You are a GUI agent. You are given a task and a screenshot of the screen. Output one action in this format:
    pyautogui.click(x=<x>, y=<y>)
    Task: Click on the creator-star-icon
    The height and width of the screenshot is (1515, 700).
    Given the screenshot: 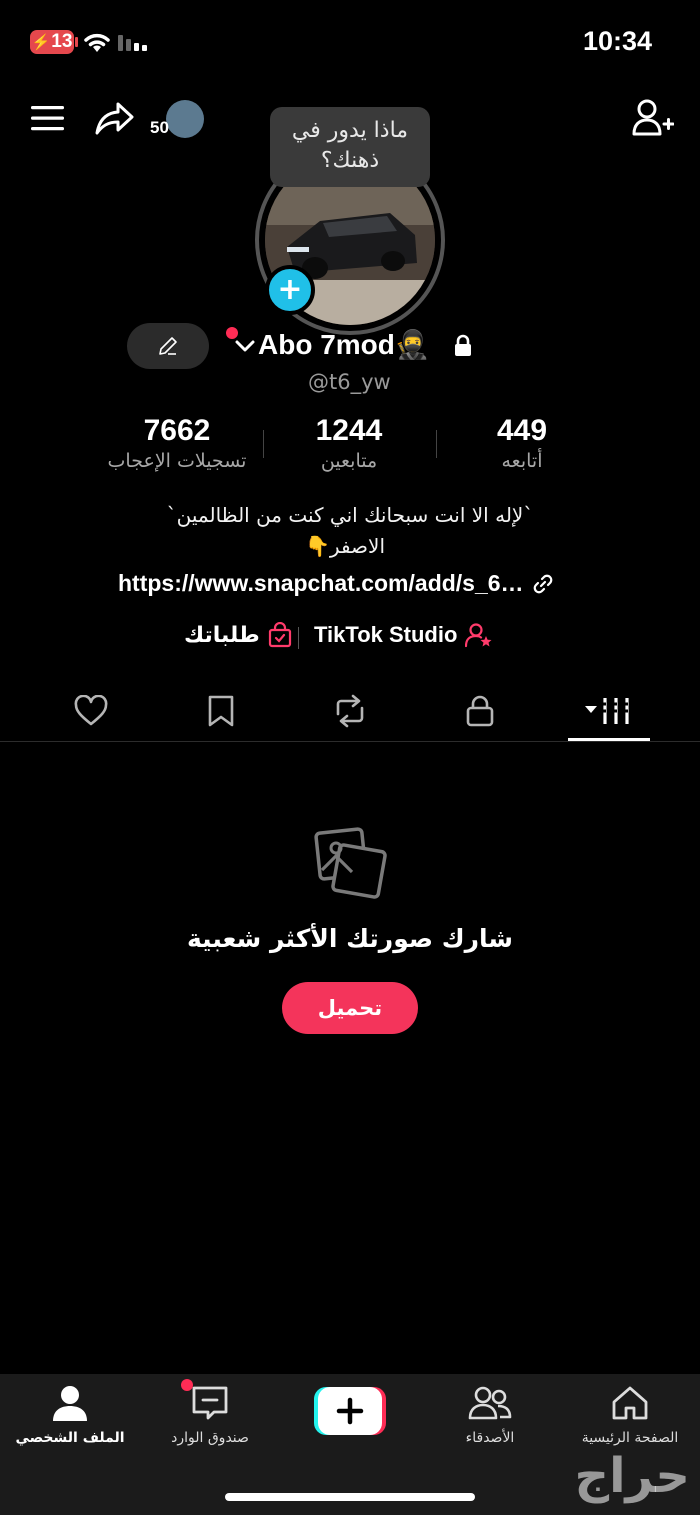 What is the action you would take?
    pyautogui.click(x=478, y=635)
    